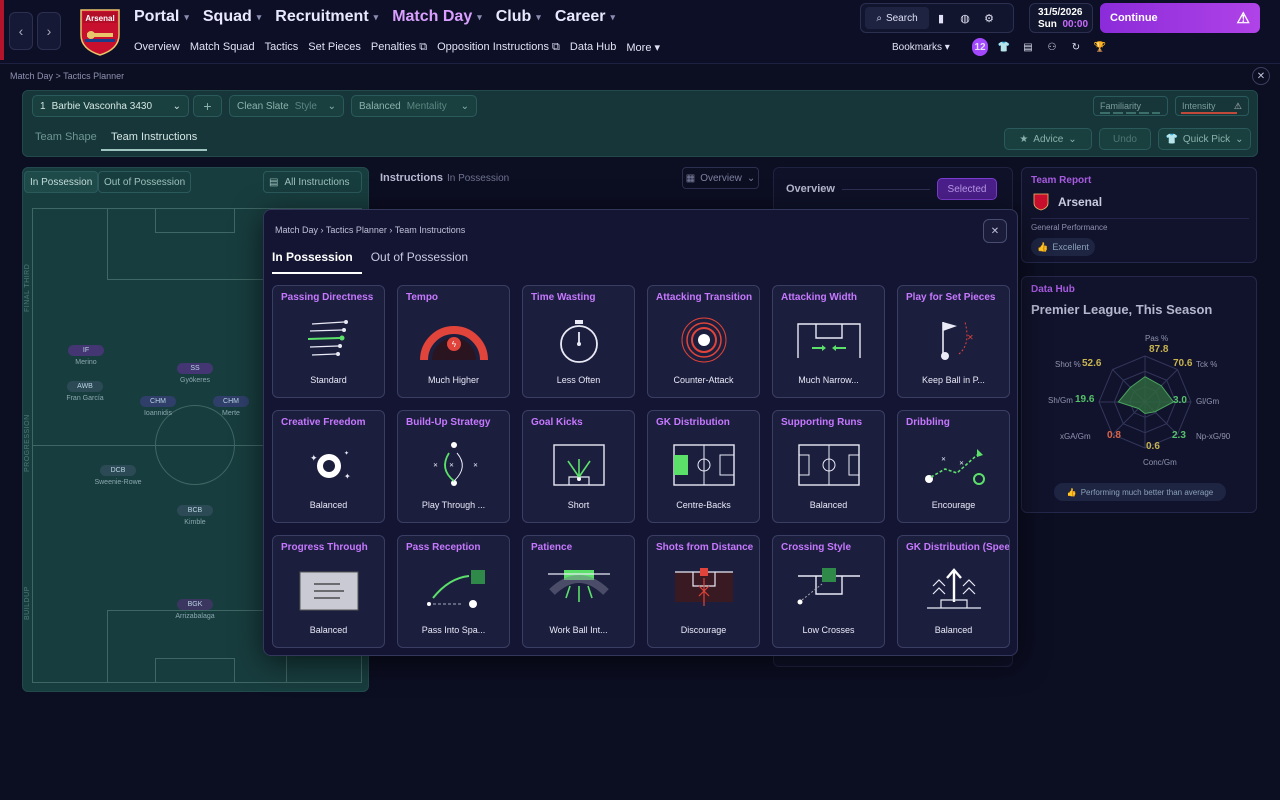  I want to click on subnav-set-pieces: Set Pieces, so click(334, 47).